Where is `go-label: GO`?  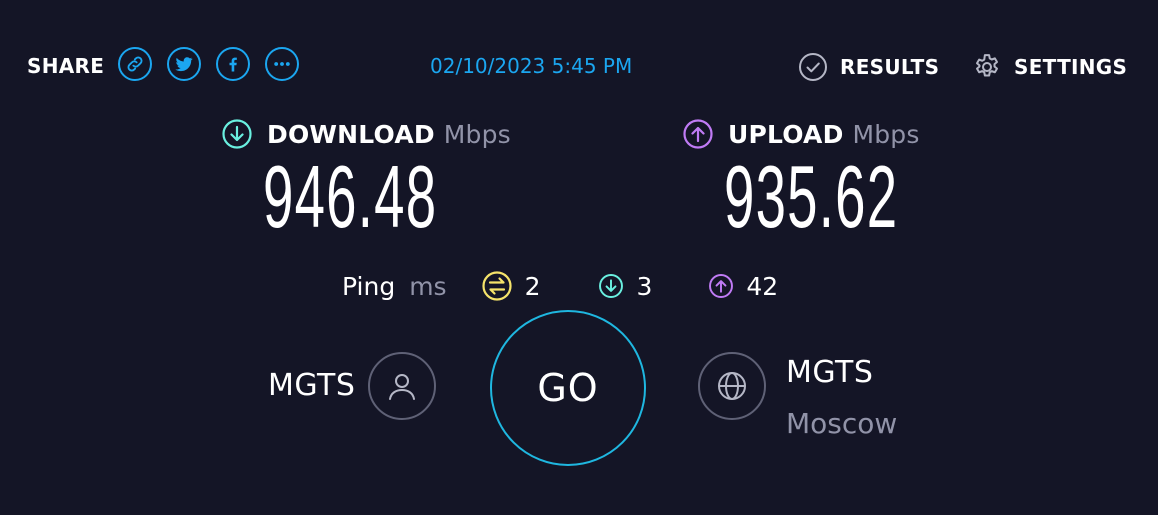 go-label: GO is located at coordinates (568, 388).